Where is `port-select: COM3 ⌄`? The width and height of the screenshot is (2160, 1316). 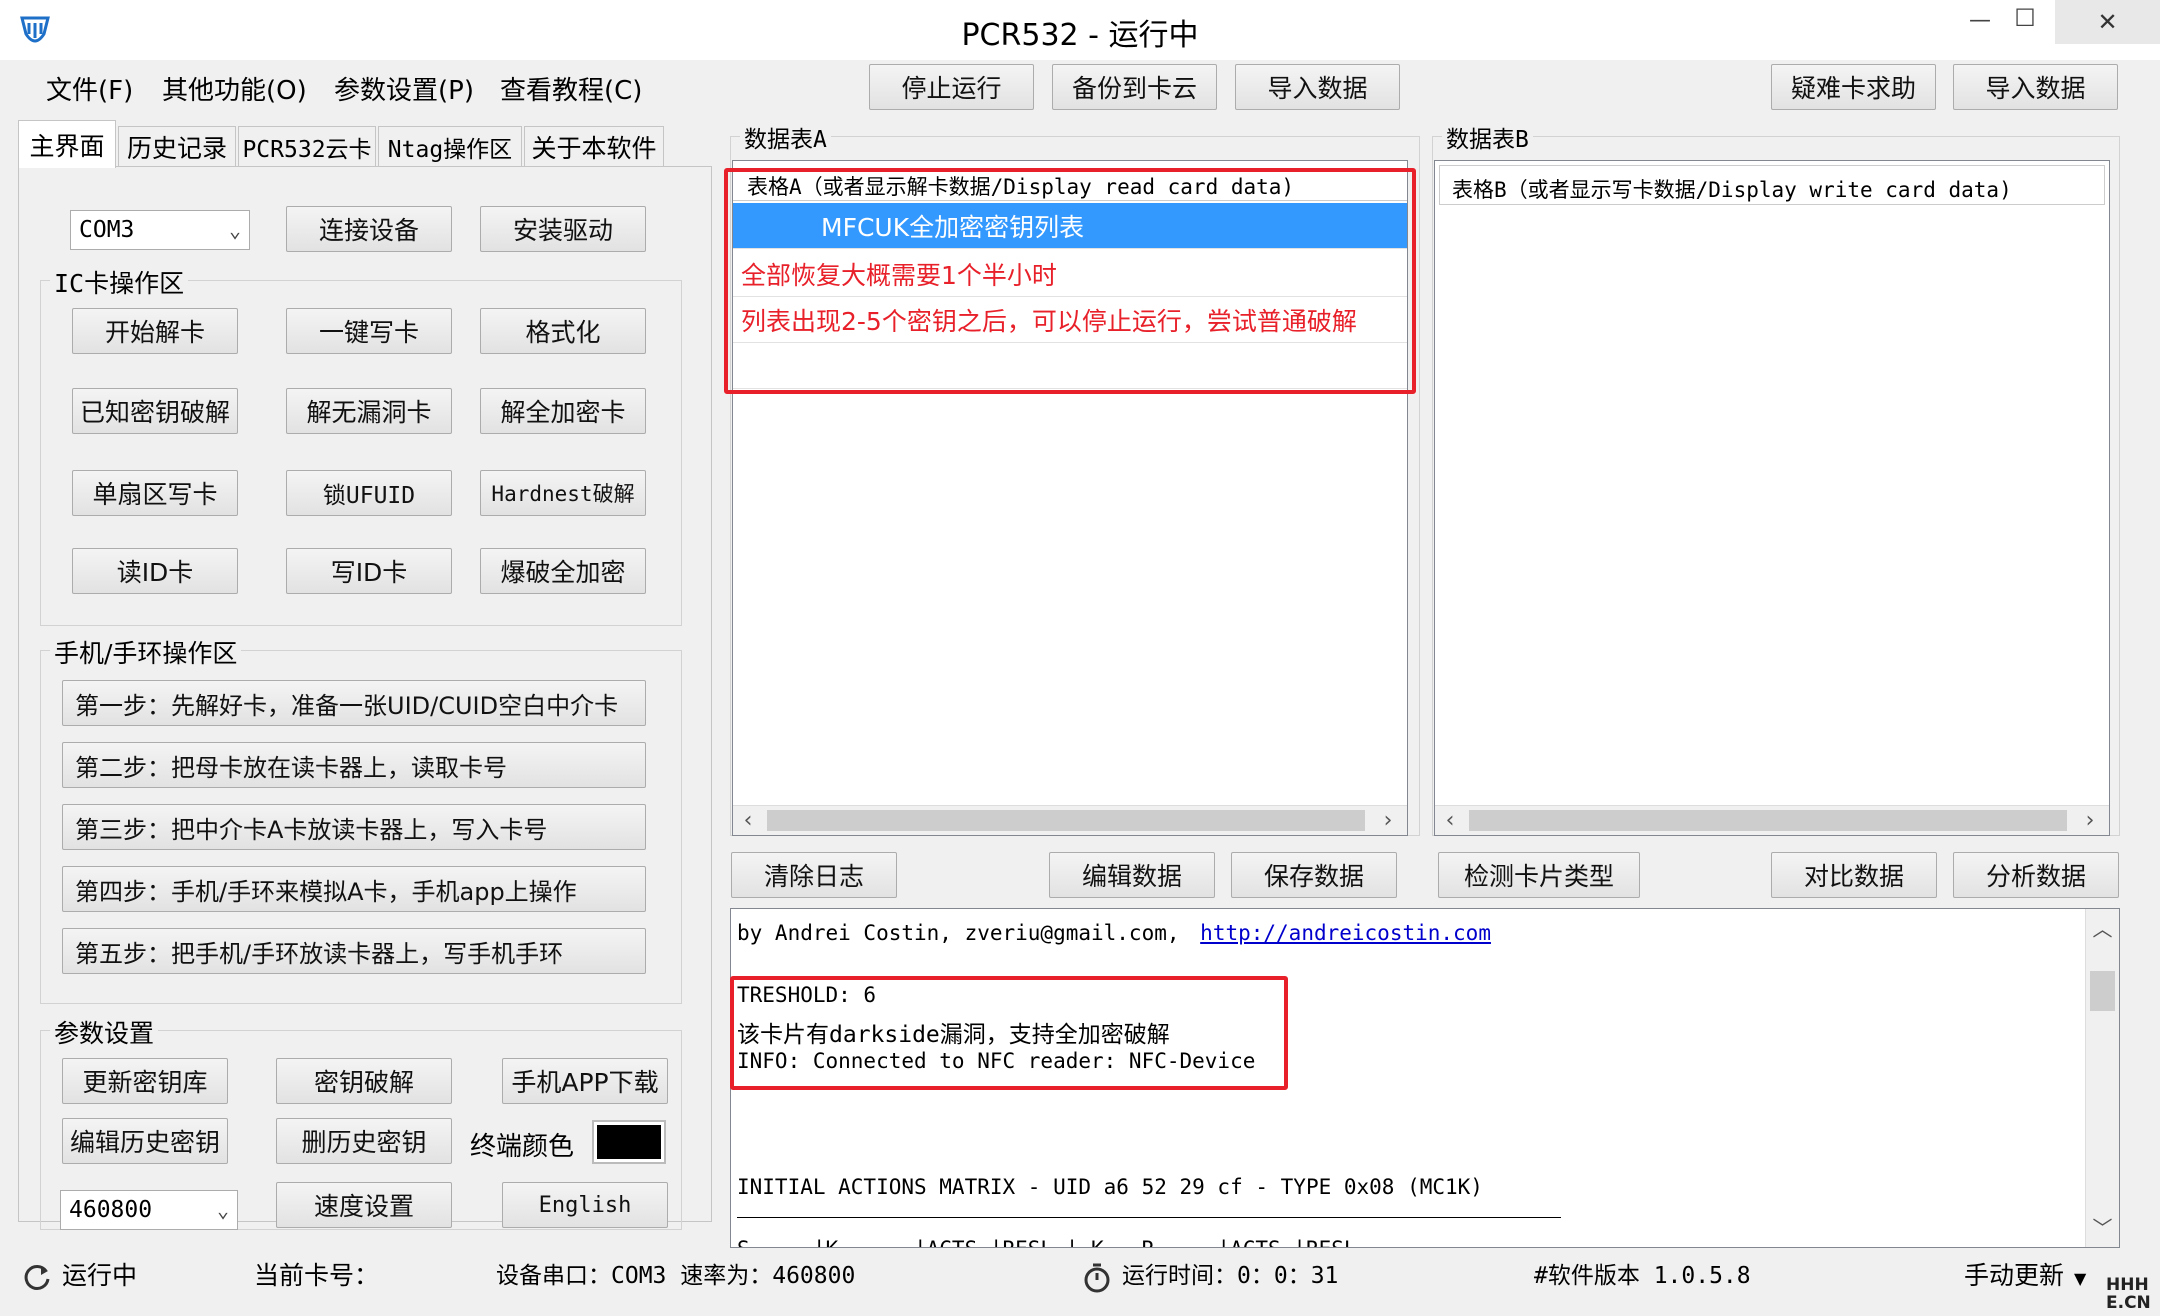 port-select: COM3 ⌄ is located at coordinates (160, 230).